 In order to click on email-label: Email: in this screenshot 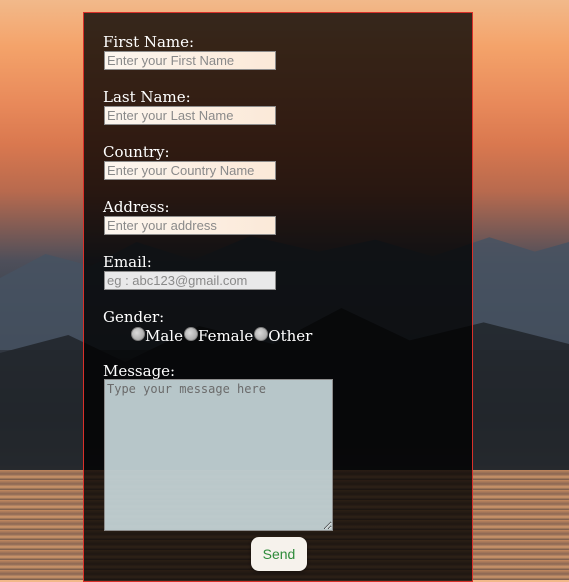, I will do `click(127, 262)`.